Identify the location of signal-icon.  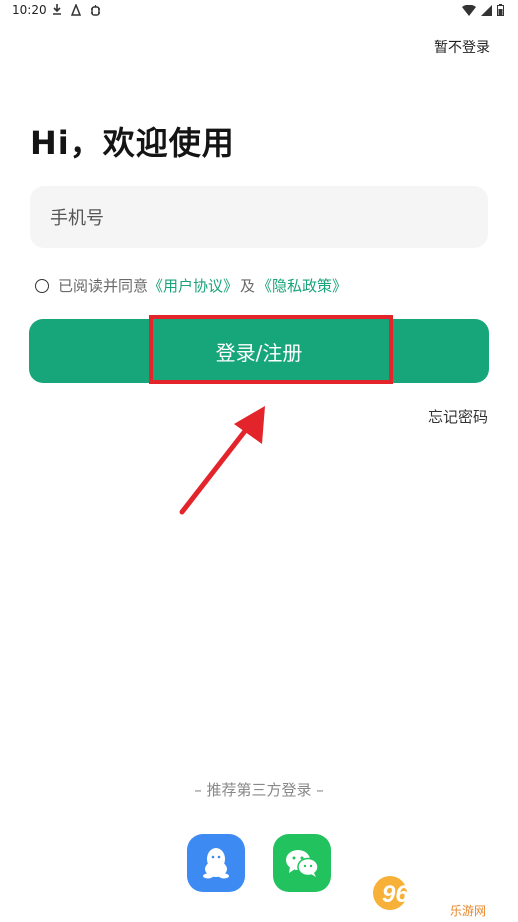
(486, 10).